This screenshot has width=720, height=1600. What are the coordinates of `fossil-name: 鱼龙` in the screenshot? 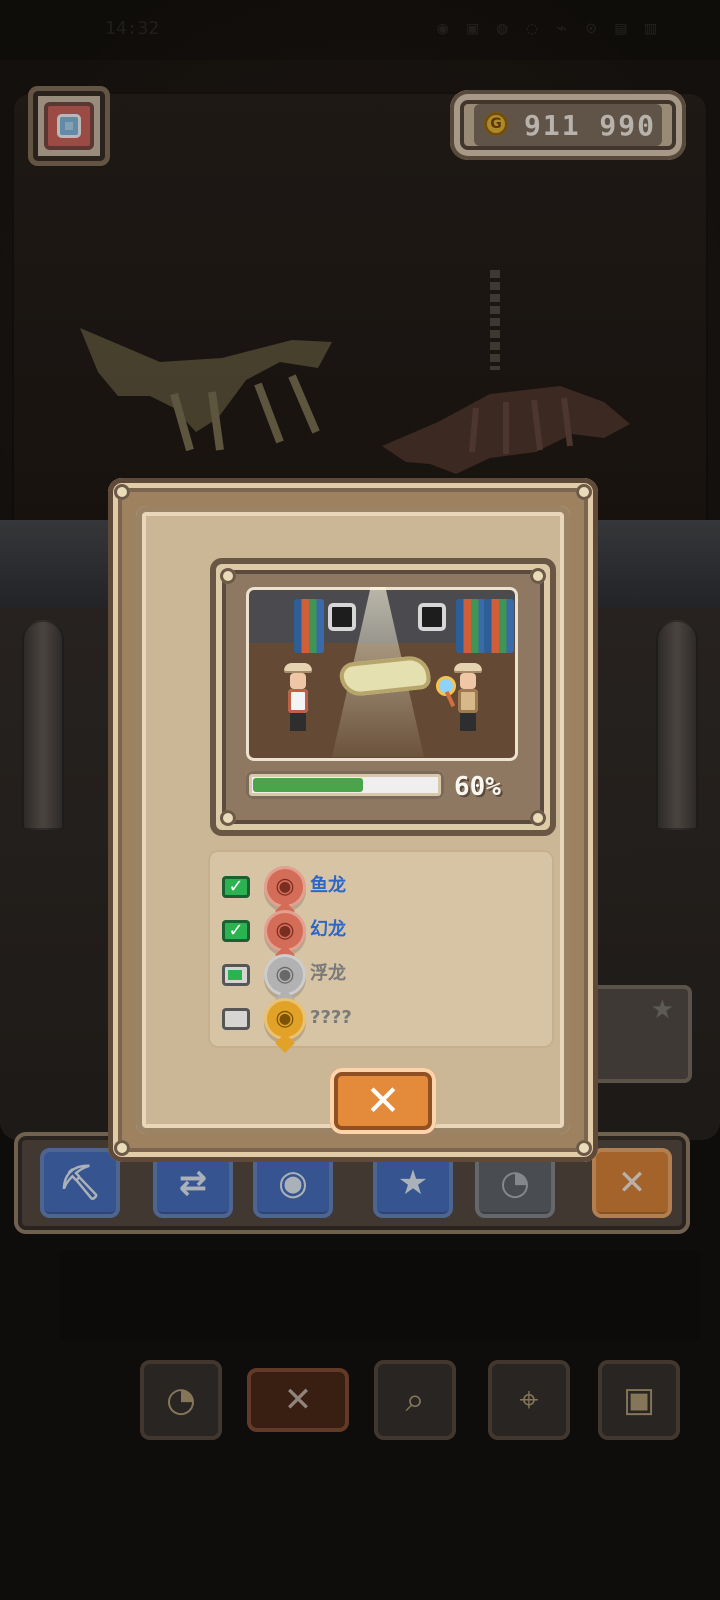 It's located at (328, 885).